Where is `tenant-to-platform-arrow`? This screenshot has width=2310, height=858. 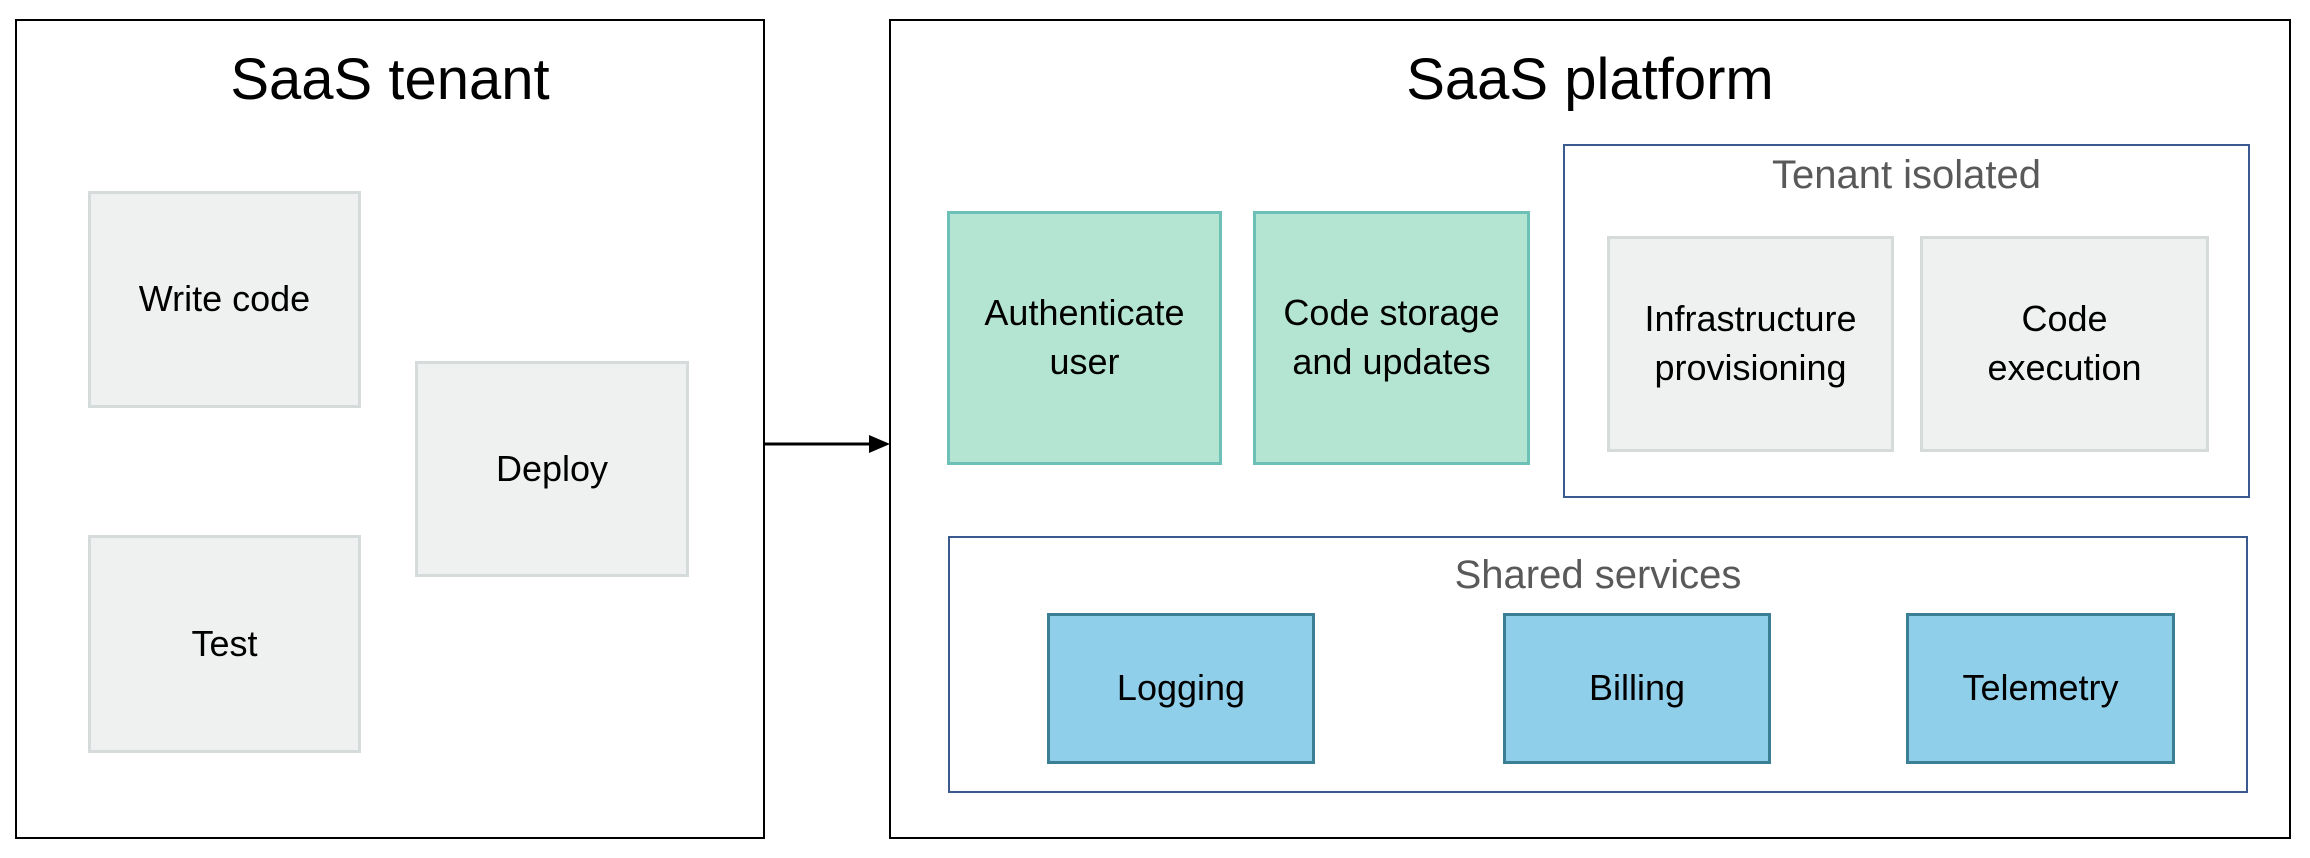 tenant-to-platform-arrow is located at coordinates (826, 444).